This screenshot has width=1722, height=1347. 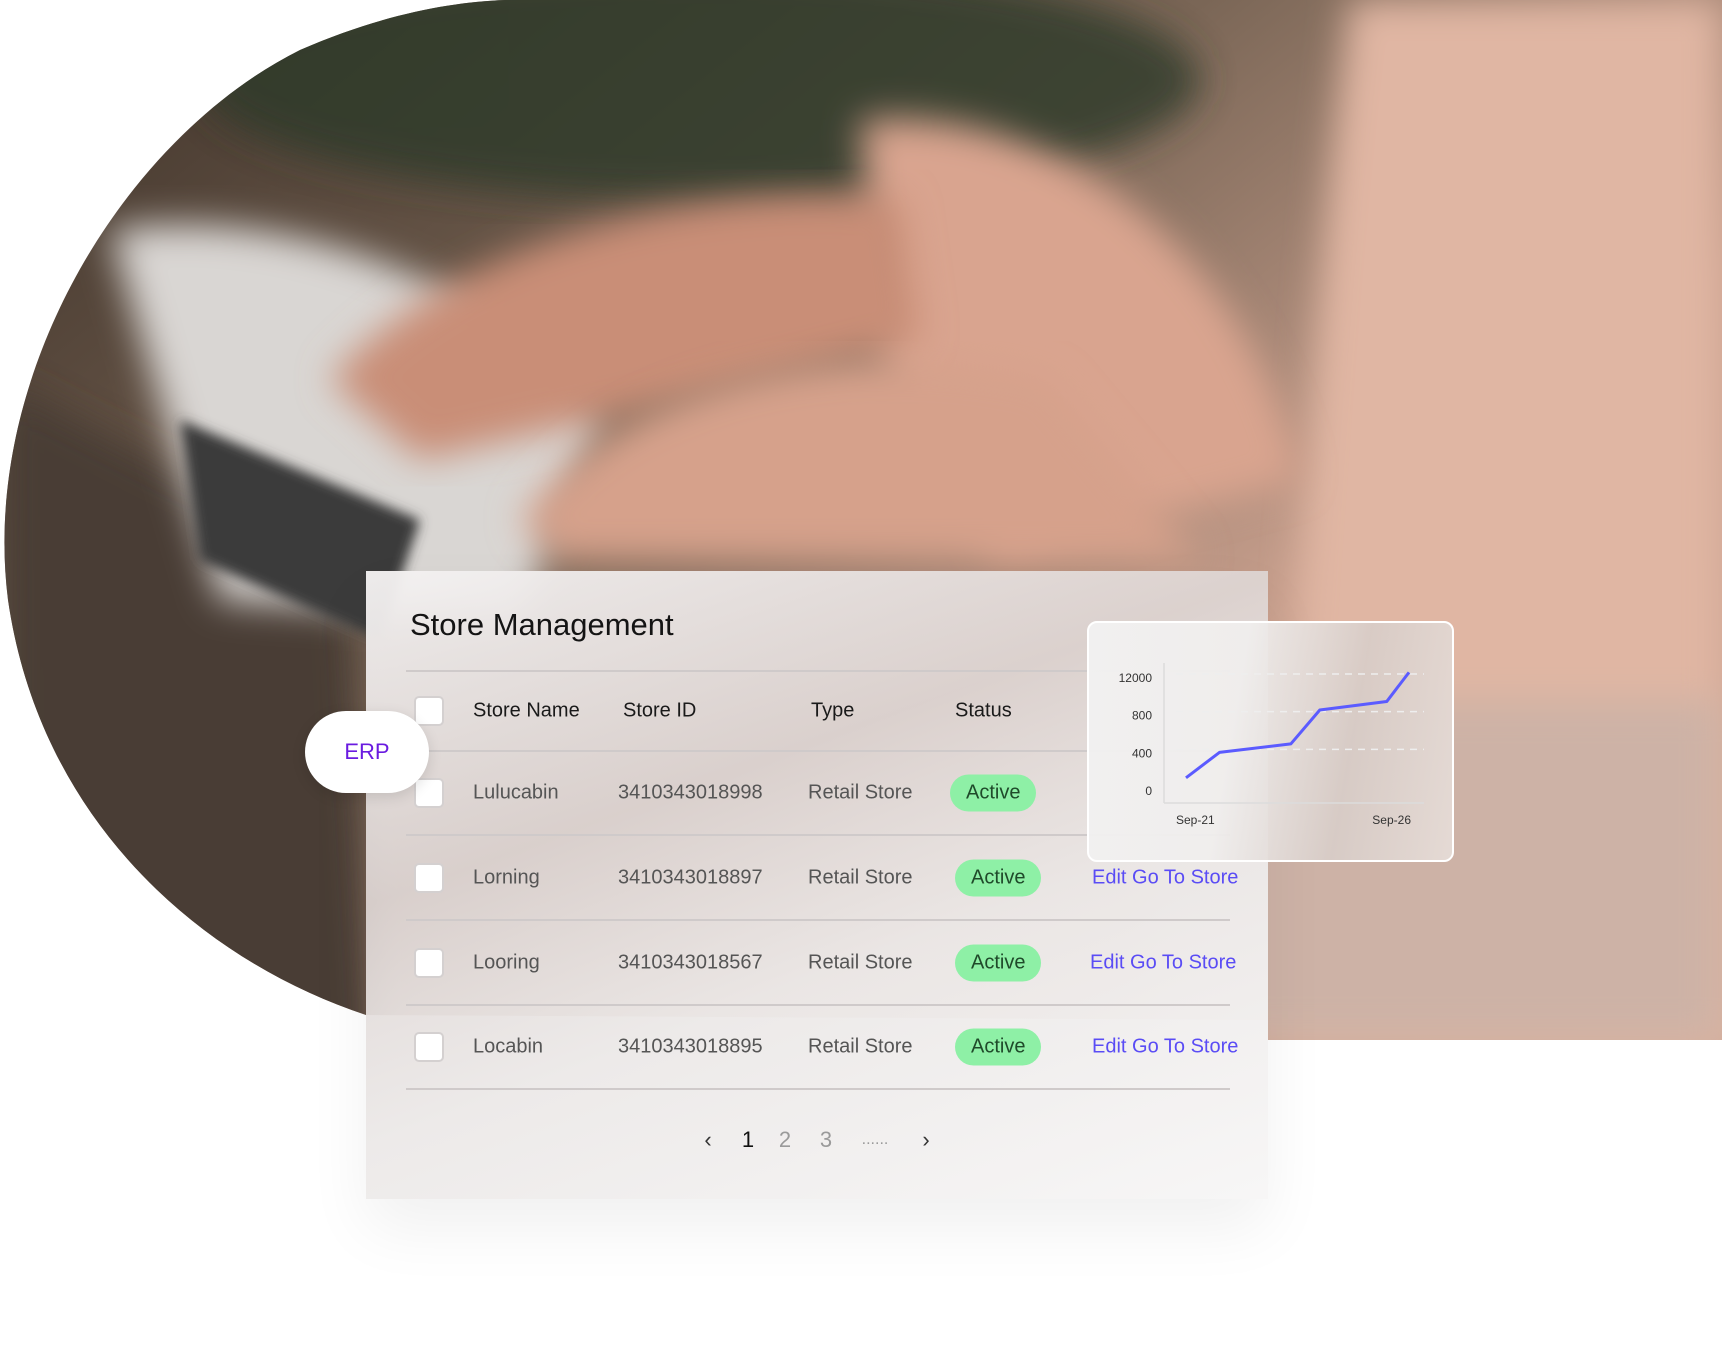 What do you see at coordinates (659, 711) in the screenshot?
I see `column-header-store-id: Store ID` at bounding box center [659, 711].